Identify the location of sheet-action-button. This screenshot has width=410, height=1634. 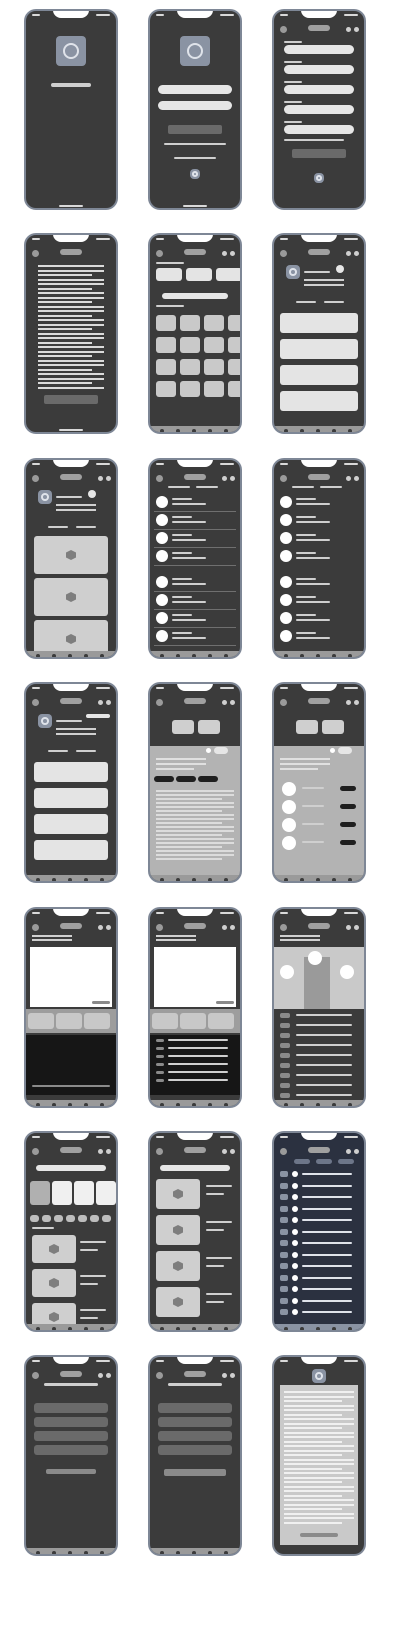
(221, 750).